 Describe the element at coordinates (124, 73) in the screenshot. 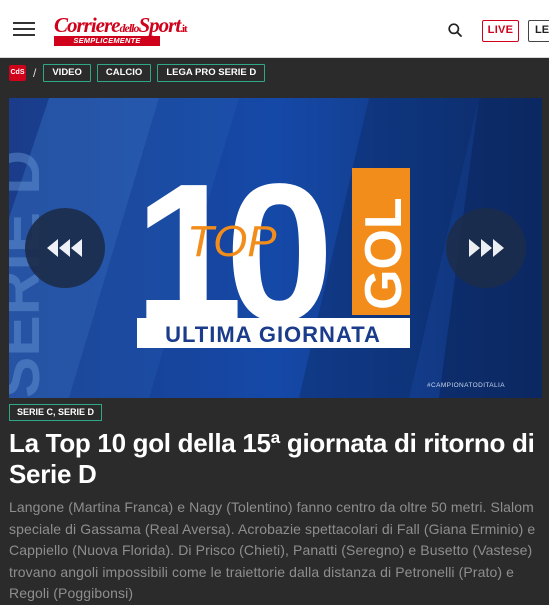

I see `breadcrumb-calcio: CALCIO` at that location.